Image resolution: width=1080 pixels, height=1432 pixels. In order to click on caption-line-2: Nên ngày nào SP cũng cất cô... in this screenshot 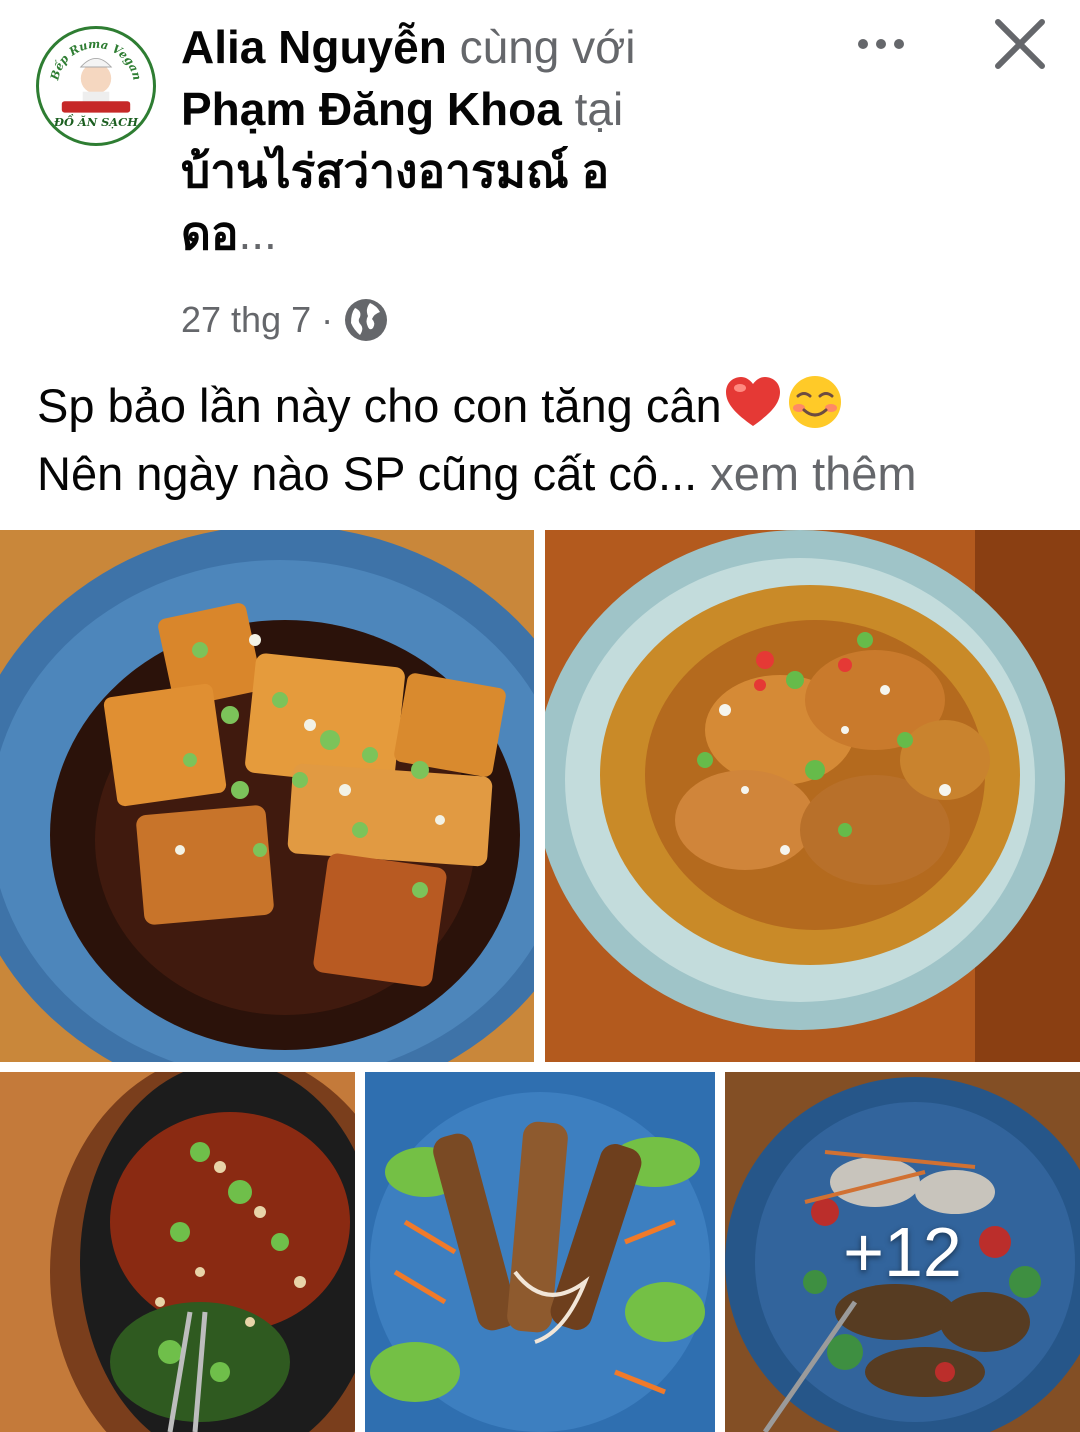, I will do `click(367, 473)`.